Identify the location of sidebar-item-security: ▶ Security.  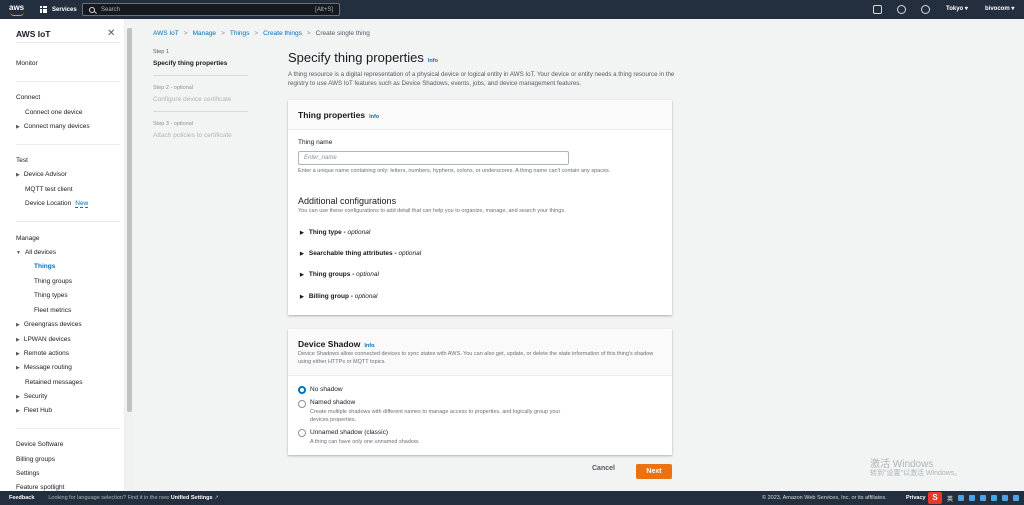
(31, 396).